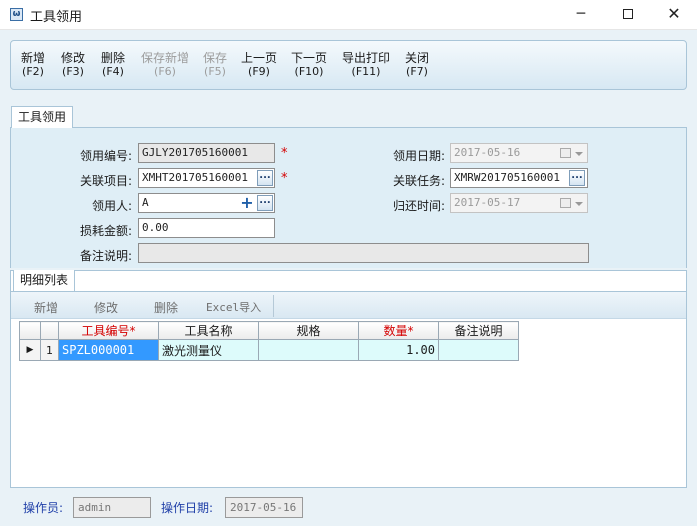  Describe the element at coordinates (105, 256) in the screenshot. I see `remark-label: 备注说明:` at that location.